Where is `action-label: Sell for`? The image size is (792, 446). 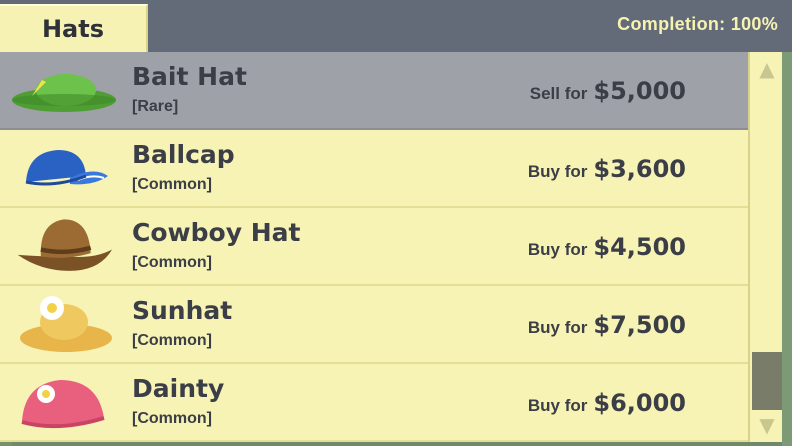
action-label: Sell for is located at coordinates (558, 93).